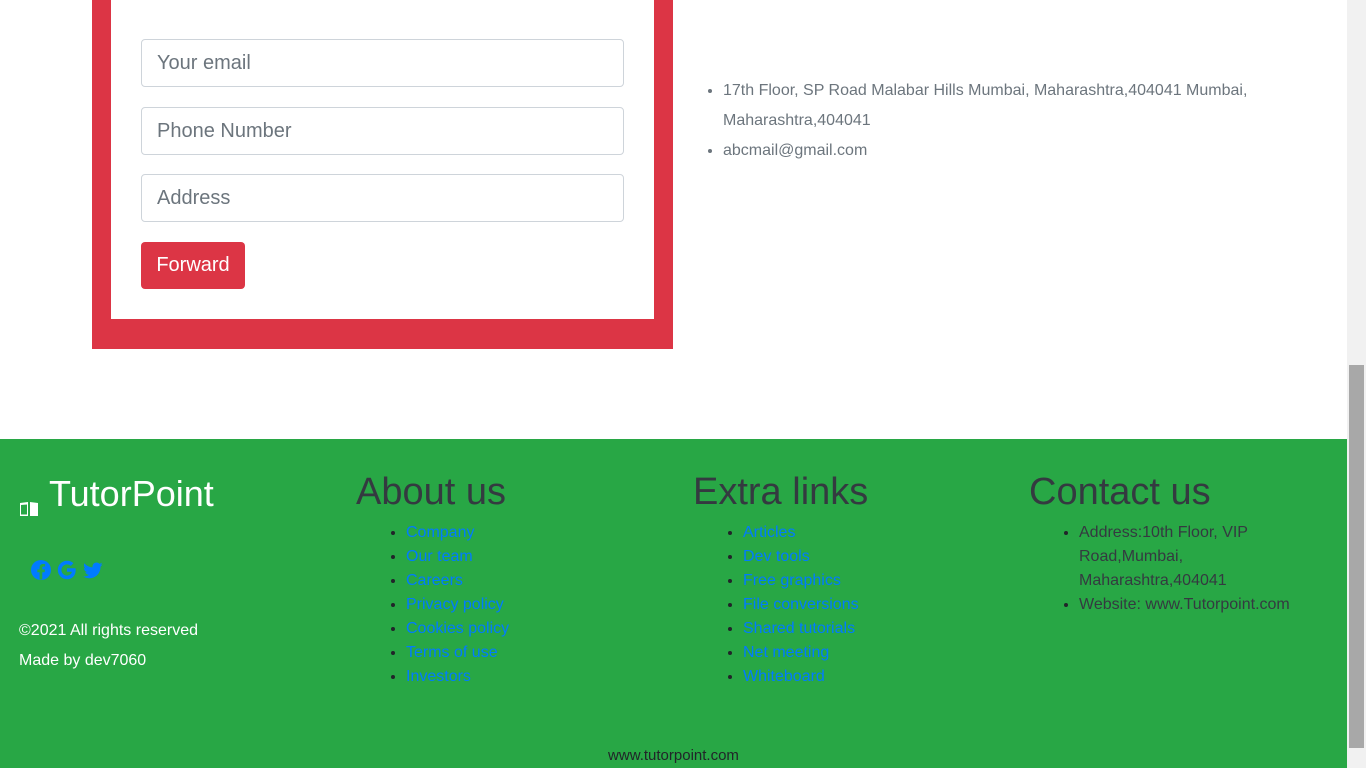 This screenshot has height=768, width=1366. I want to click on about-link-careers: Careers, so click(434, 580).